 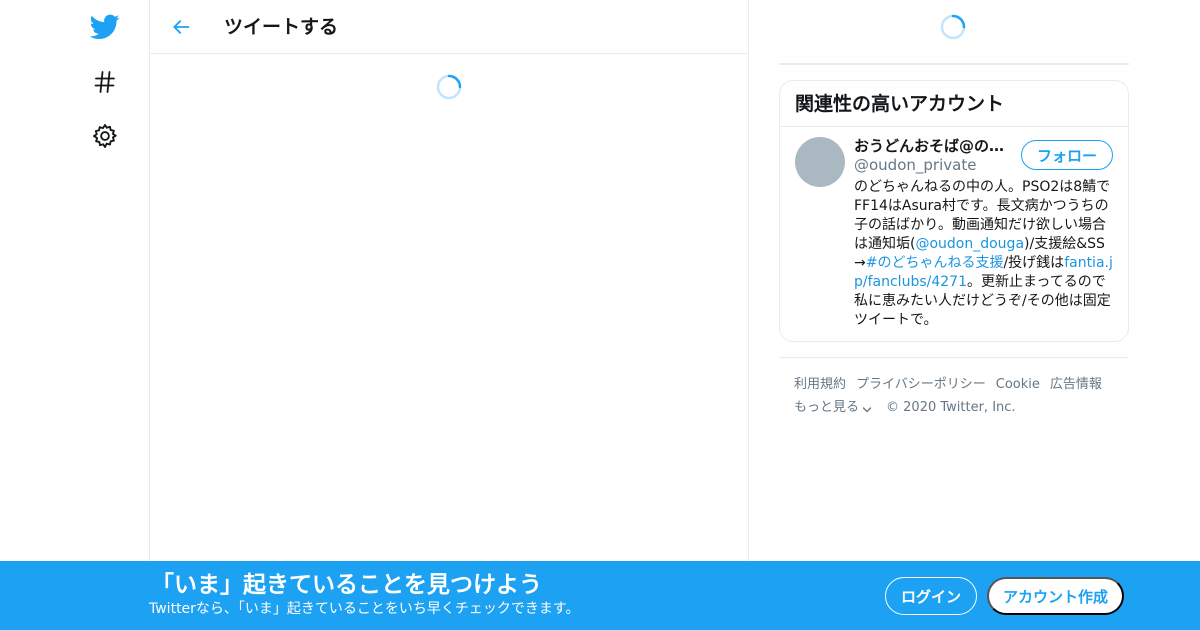 What do you see at coordinates (934, 146) in the screenshot?
I see `account-name: おうどんおそば@のどちゃんねる` at bounding box center [934, 146].